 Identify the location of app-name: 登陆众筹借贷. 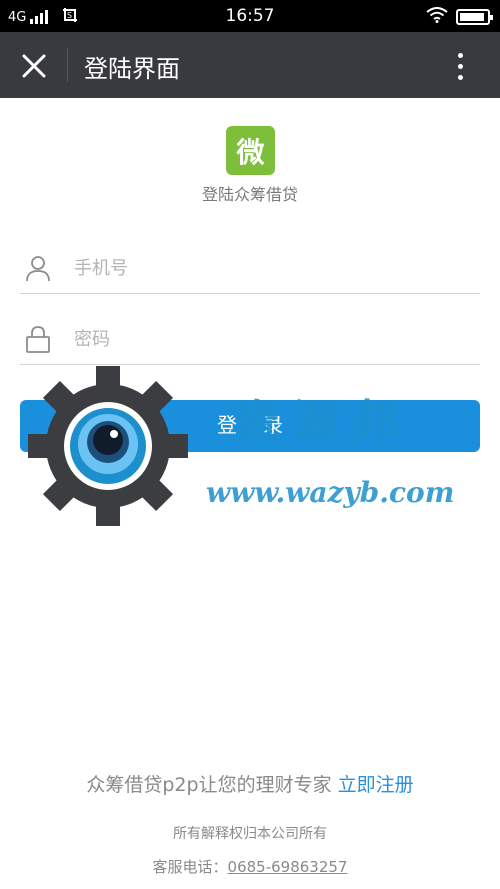
(249, 194).